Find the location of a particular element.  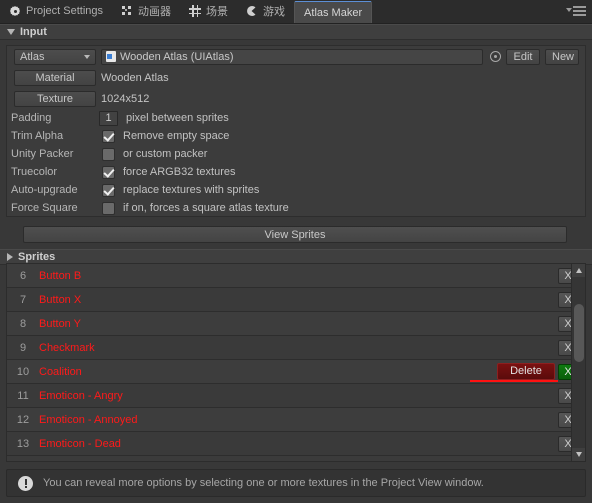

unity-packer-row: Unity Packer or custom packer is located at coordinates (296, 154).